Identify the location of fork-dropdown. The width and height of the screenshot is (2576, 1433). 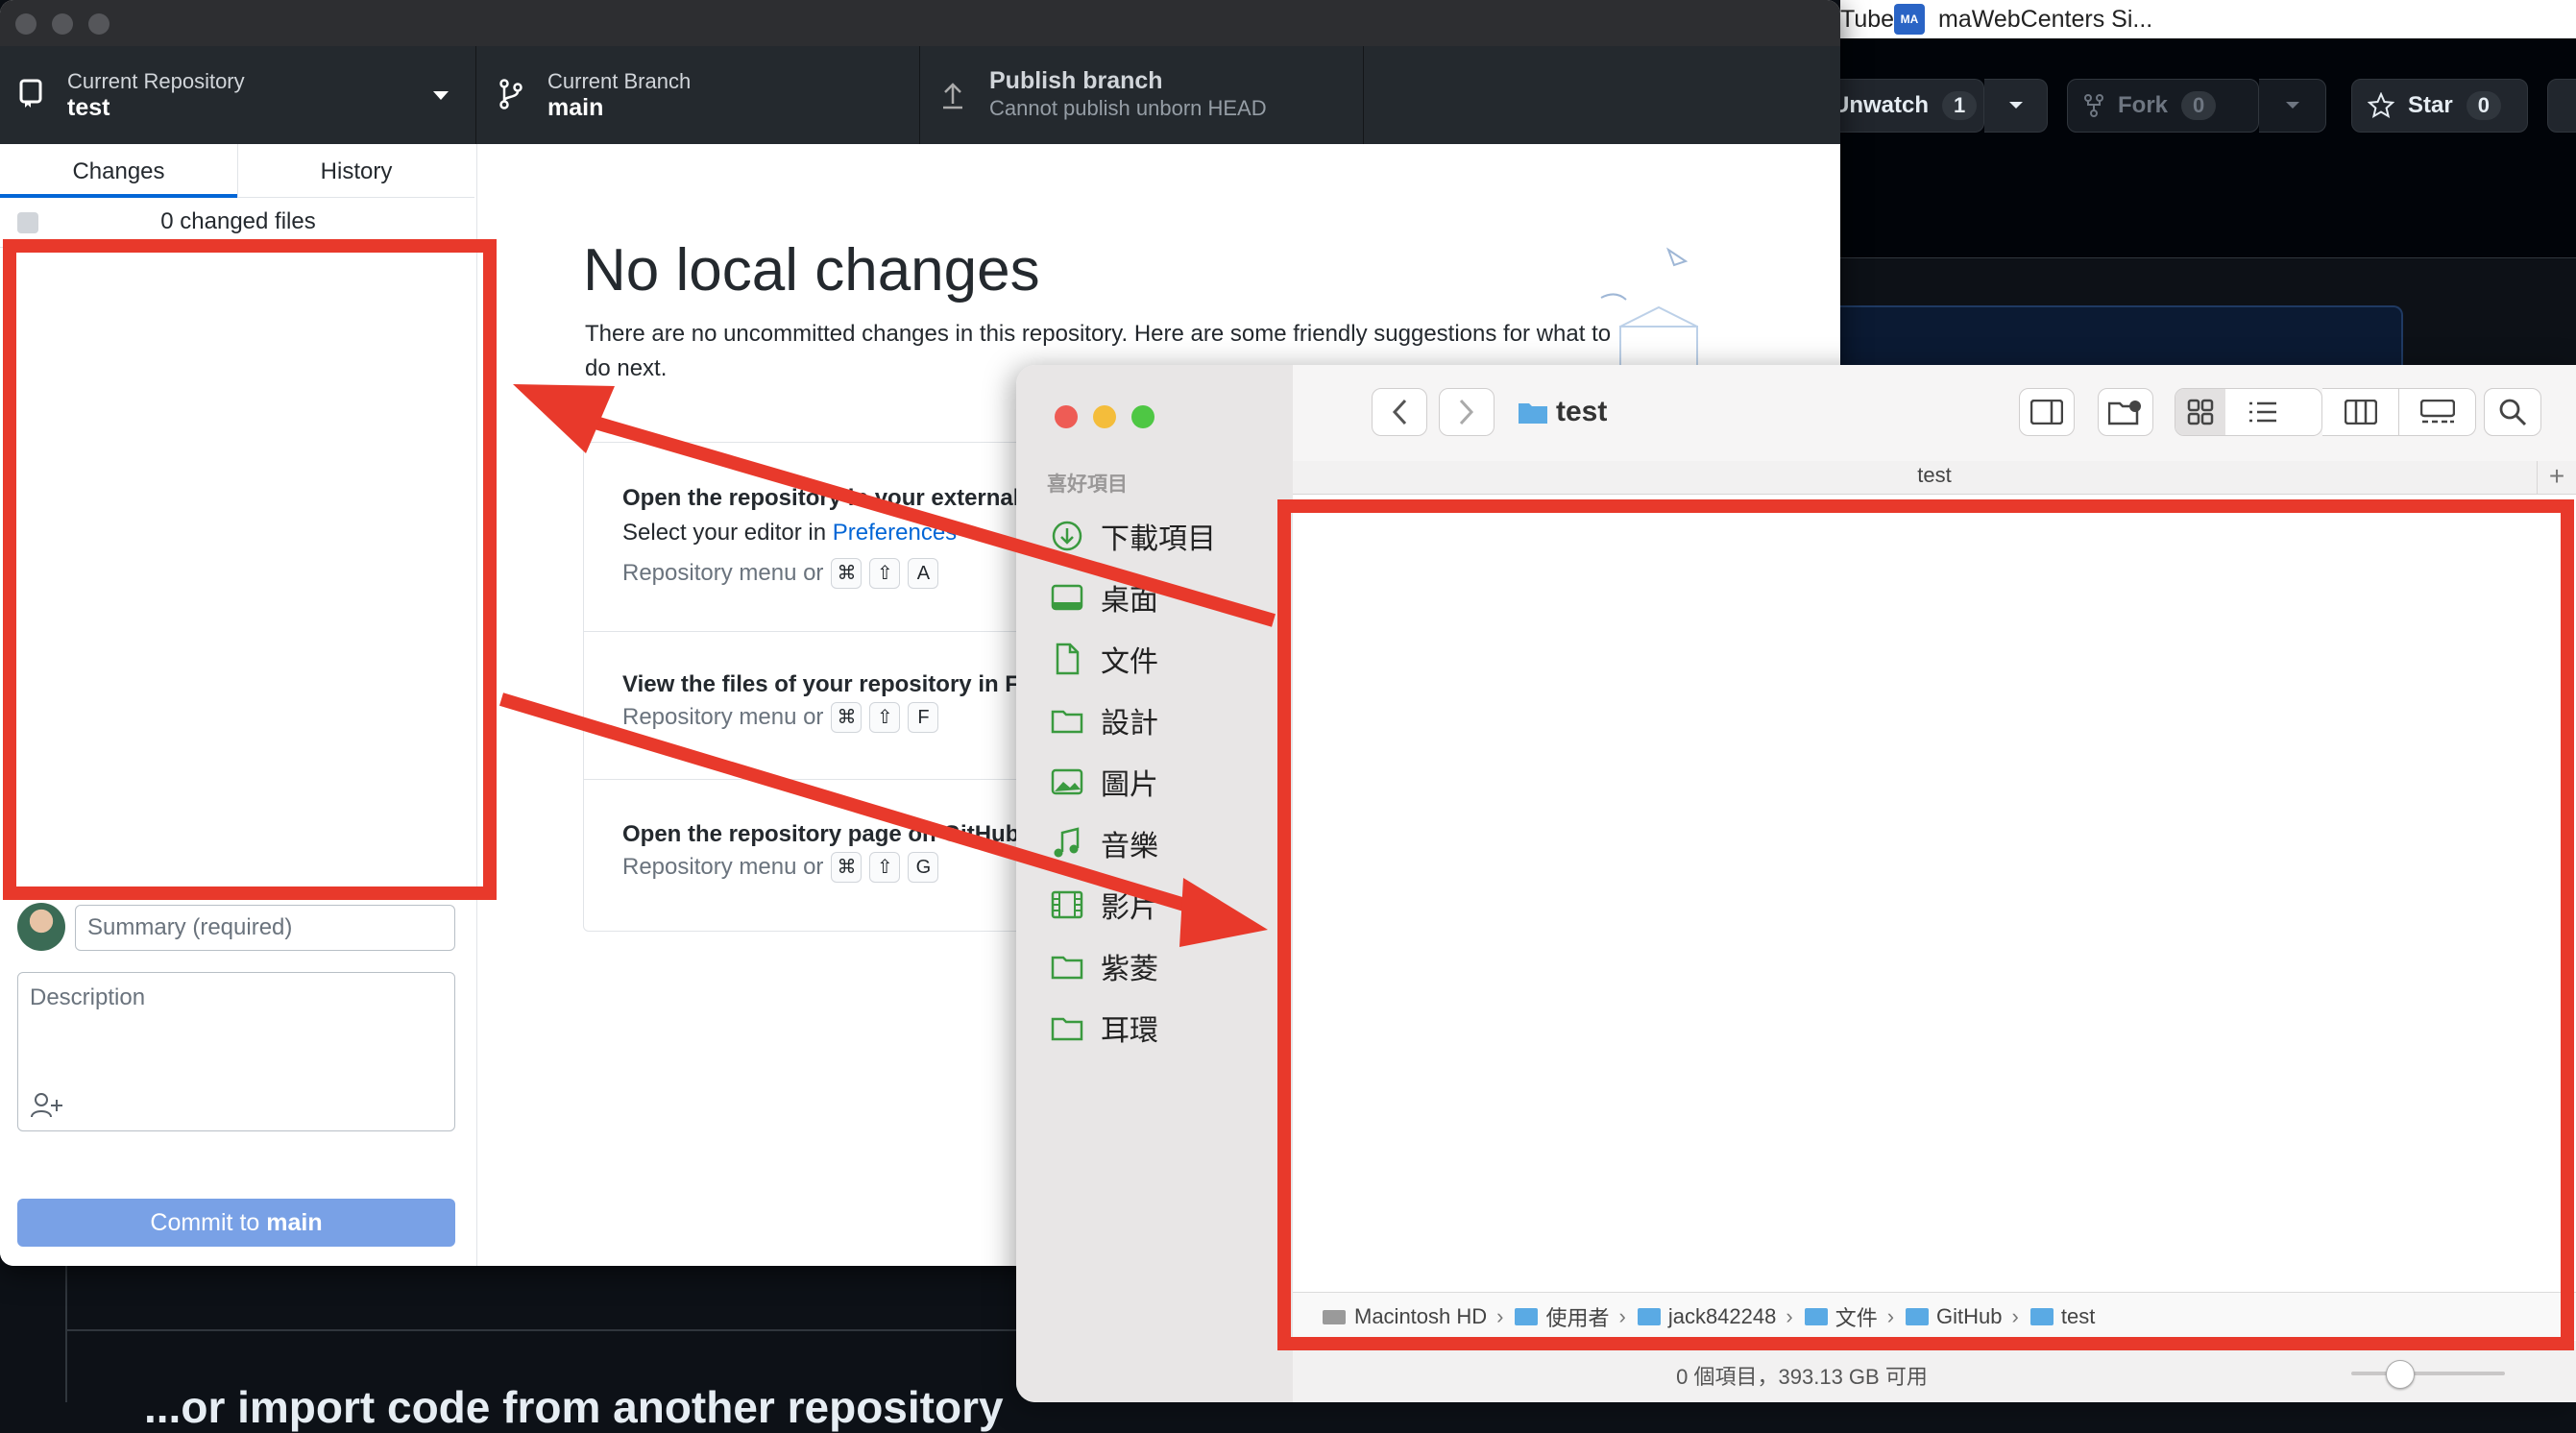
(2293, 106).